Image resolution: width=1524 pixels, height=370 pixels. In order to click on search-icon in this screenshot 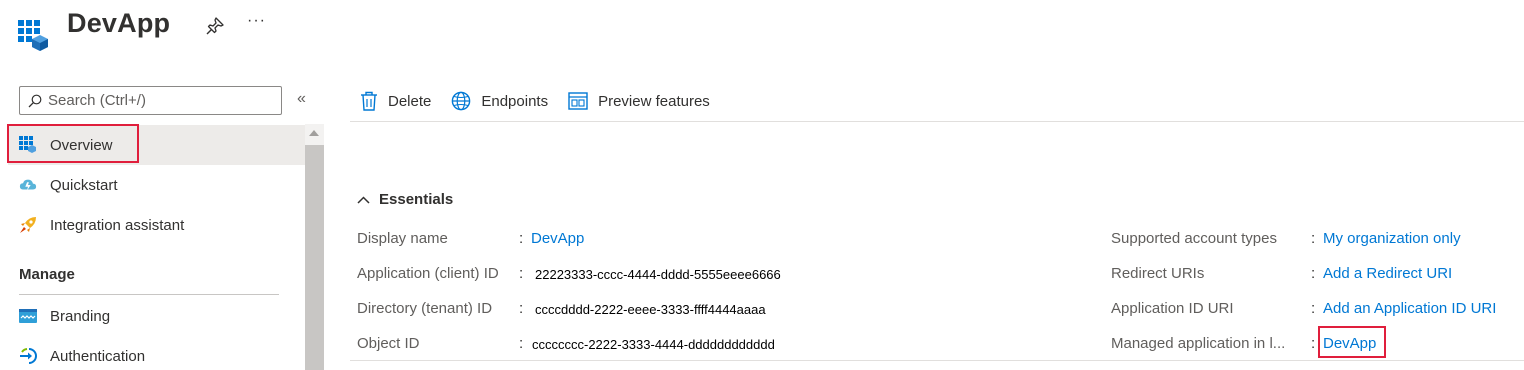, I will do `click(35, 100)`.